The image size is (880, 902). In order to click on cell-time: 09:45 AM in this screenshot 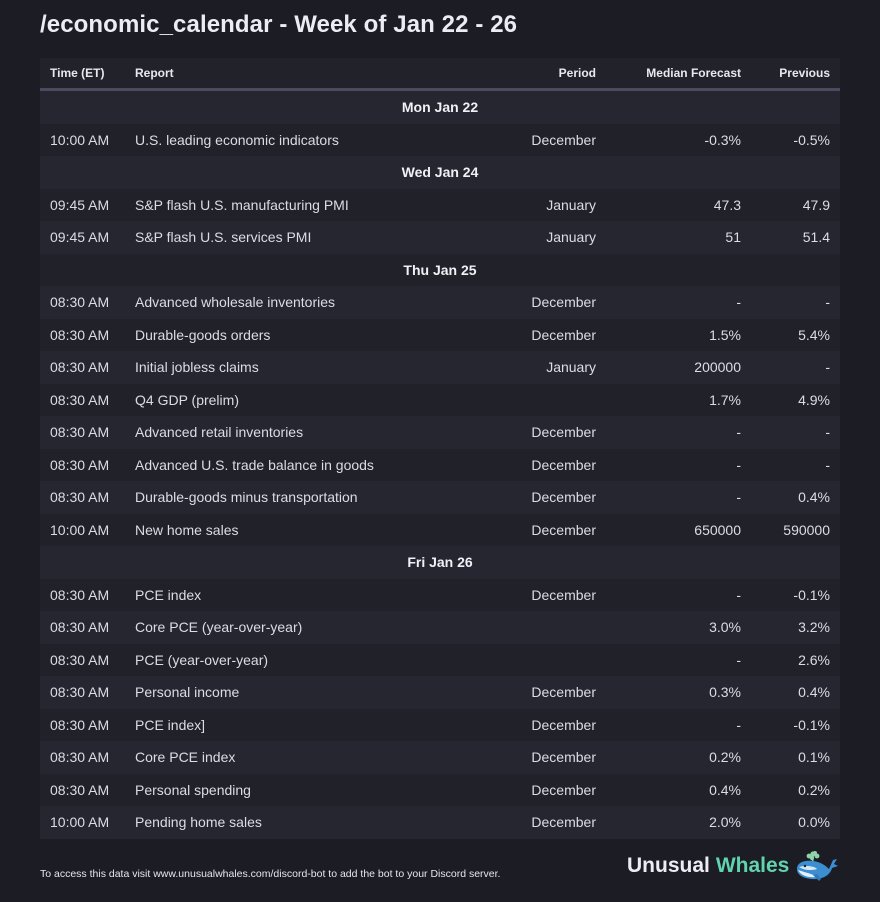, I will do `click(80, 237)`.